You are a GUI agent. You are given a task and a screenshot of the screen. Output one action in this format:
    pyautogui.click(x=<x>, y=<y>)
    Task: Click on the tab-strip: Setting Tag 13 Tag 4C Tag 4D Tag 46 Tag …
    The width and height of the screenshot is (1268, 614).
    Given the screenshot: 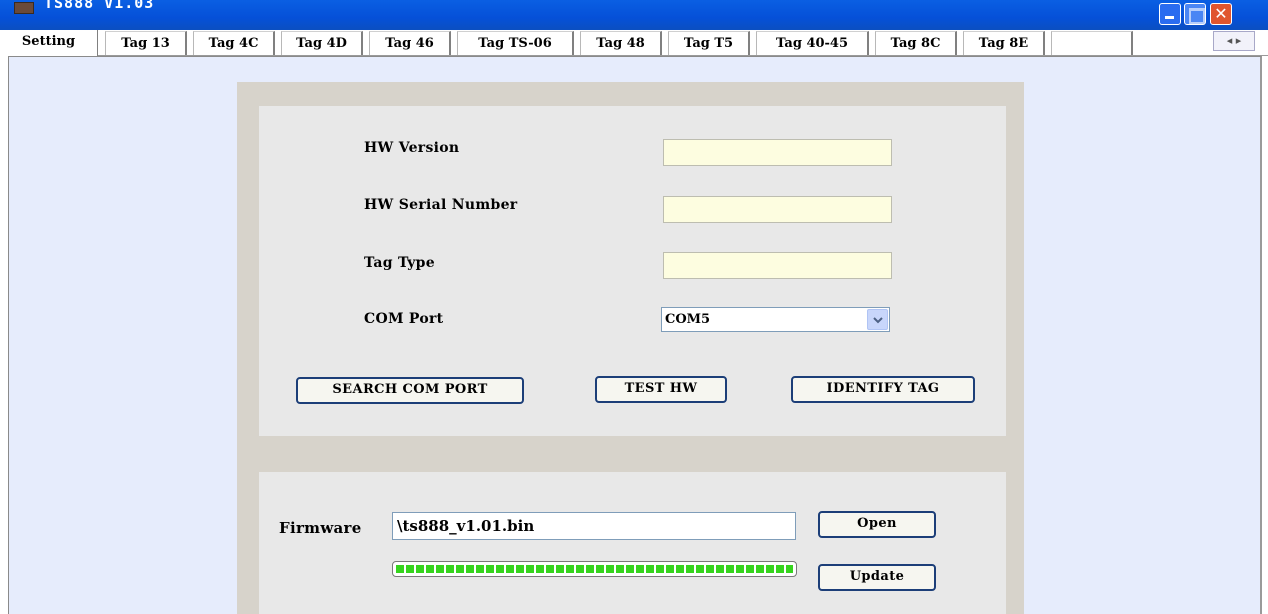 What is the action you would take?
    pyautogui.click(x=634, y=43)
    